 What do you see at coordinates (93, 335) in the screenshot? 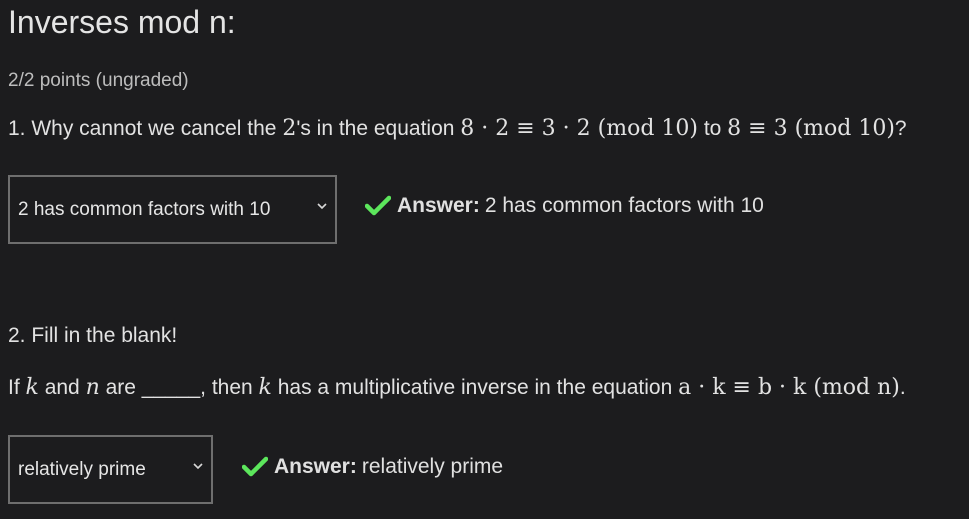
I see `question-2-label: 2. Fill in the blank!` at bounding box center [93, 335].